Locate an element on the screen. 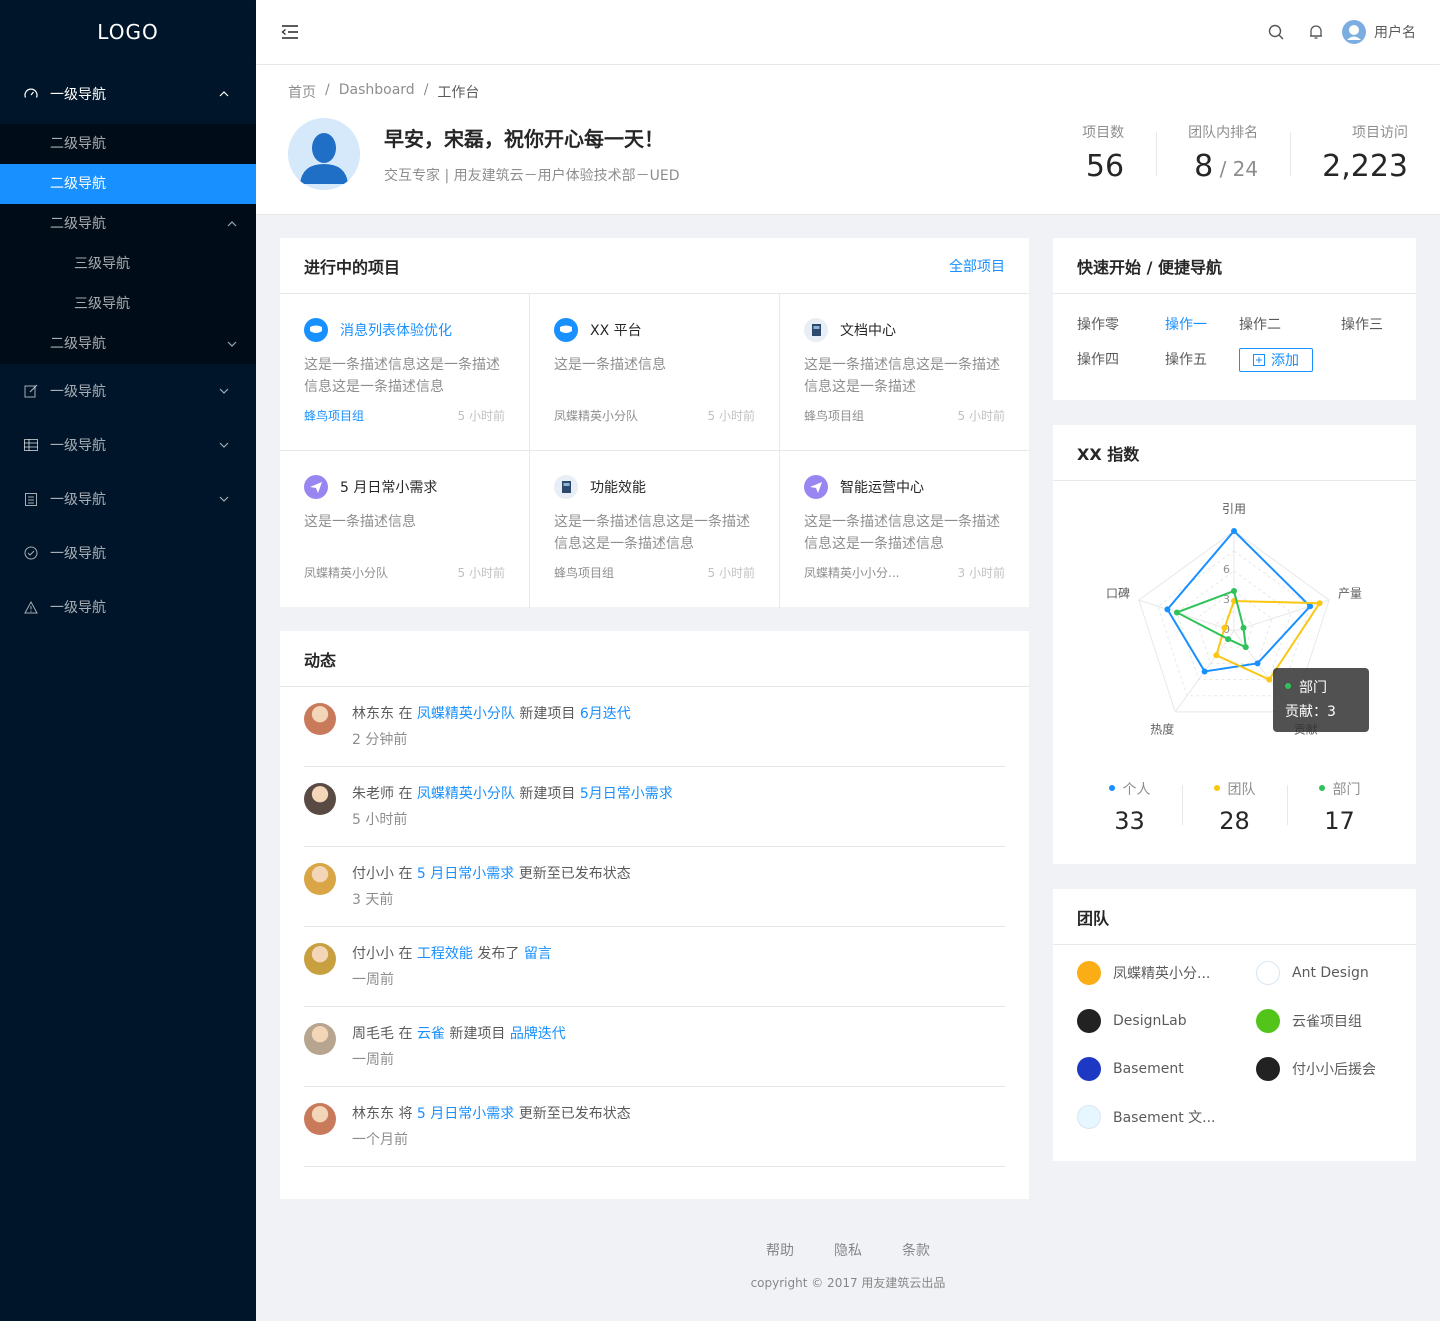  team-item: DesignLab is located at coordinates (1166, 1021).